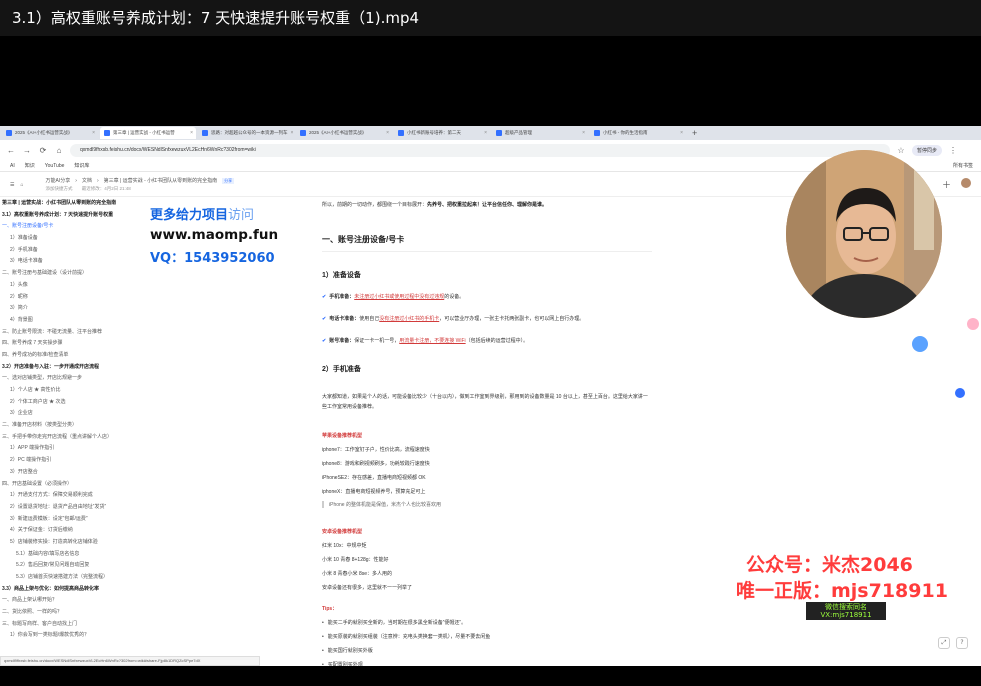 The height and width of the screenshot is (686, 981). Describe the element at coordinates (694, 133) in the screenshot. I see `new-tab-button: +` at that location.